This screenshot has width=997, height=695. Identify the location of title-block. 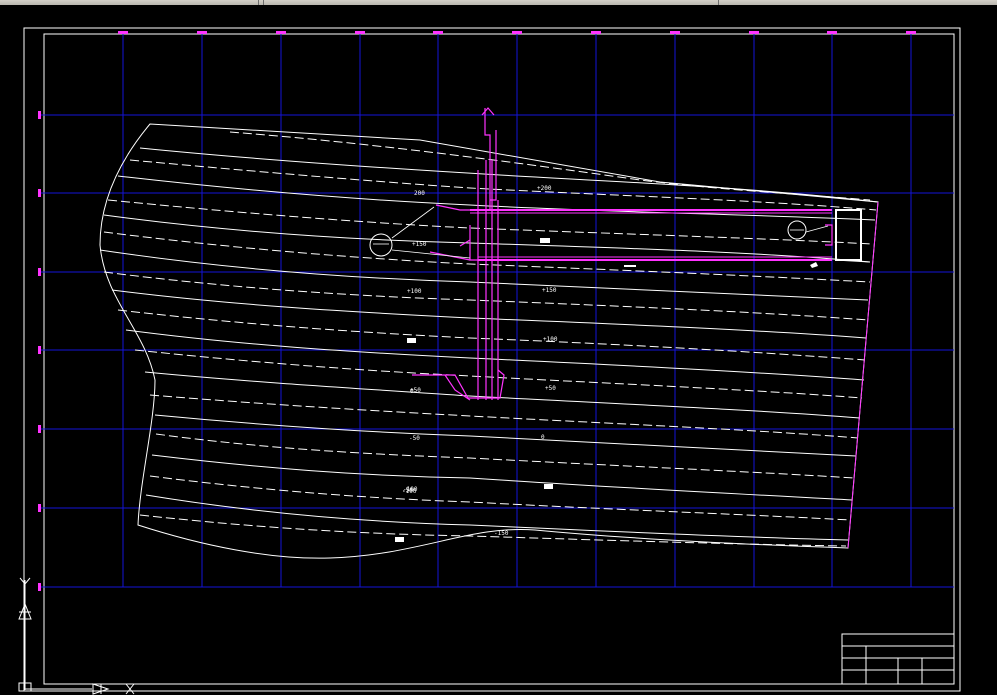
(898, 659).